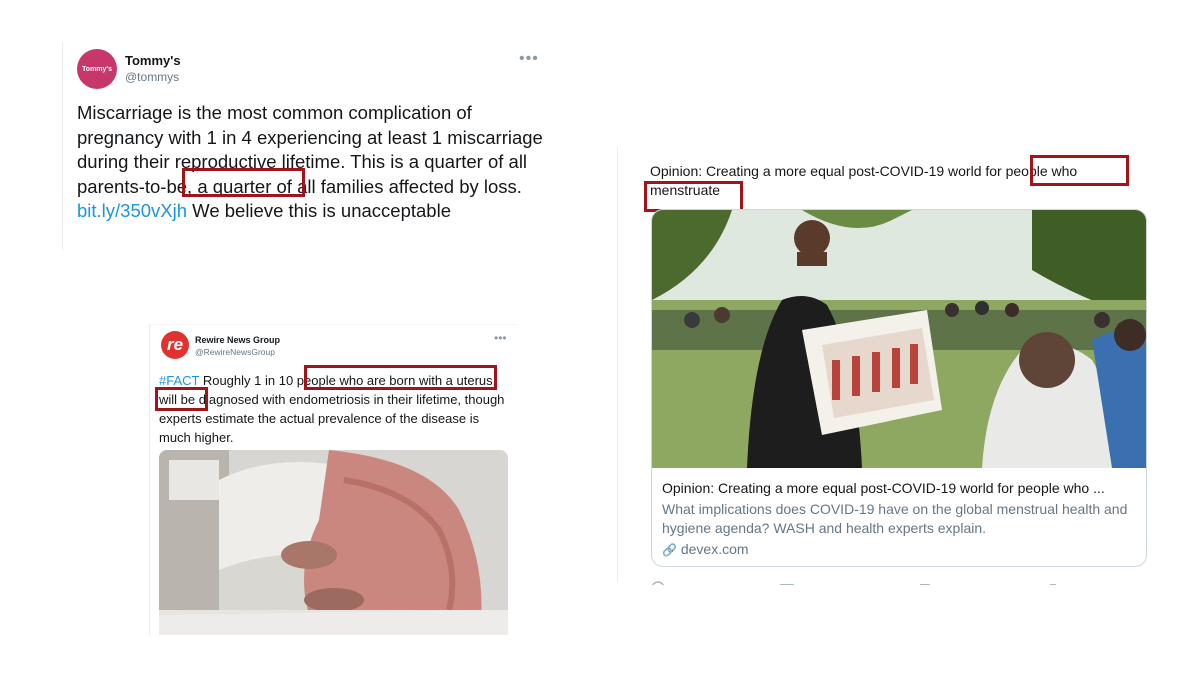 The image size is (1200, 675). What do you see at coordinates (714, 549) in the screenshot?
I see `card-domain-text: devex.com` at bounding box center [714, 549].